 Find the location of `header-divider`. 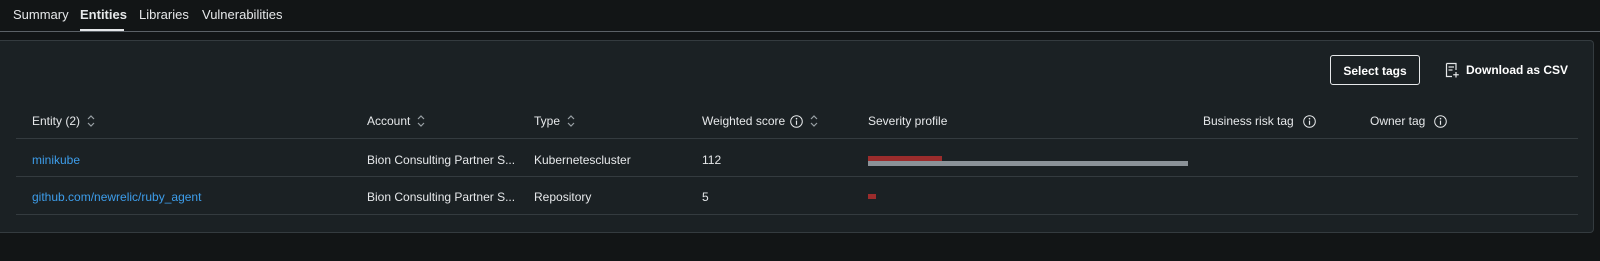

header-divider is located at coordinates (797, 138).